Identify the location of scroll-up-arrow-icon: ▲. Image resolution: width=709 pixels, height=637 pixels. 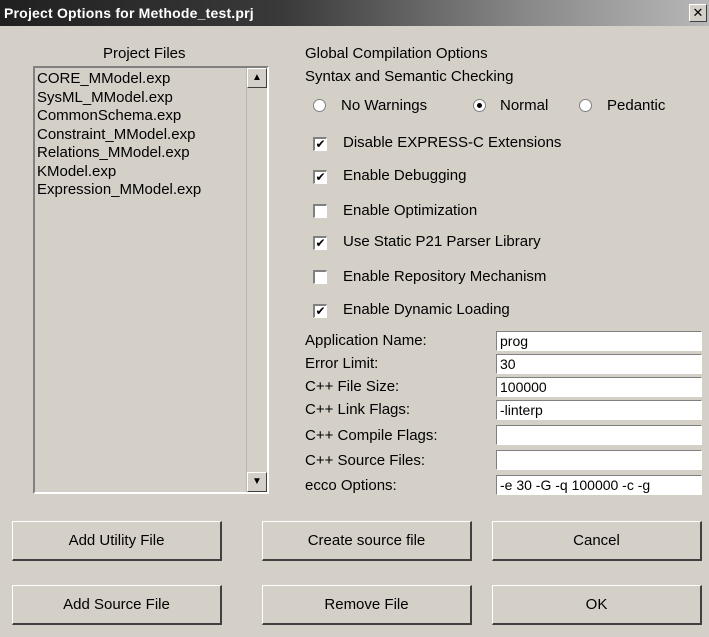
(257, 77).